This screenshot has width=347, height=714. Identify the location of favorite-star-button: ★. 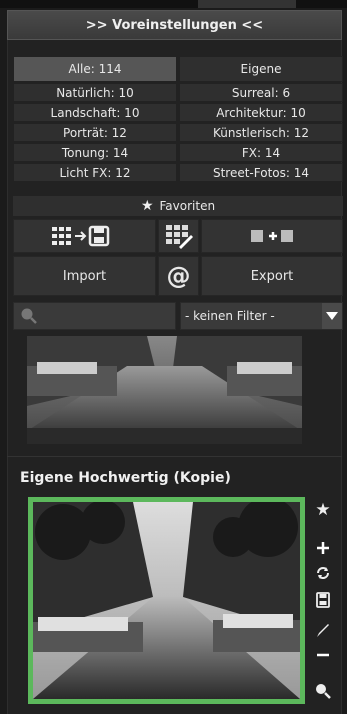
(323, 510).